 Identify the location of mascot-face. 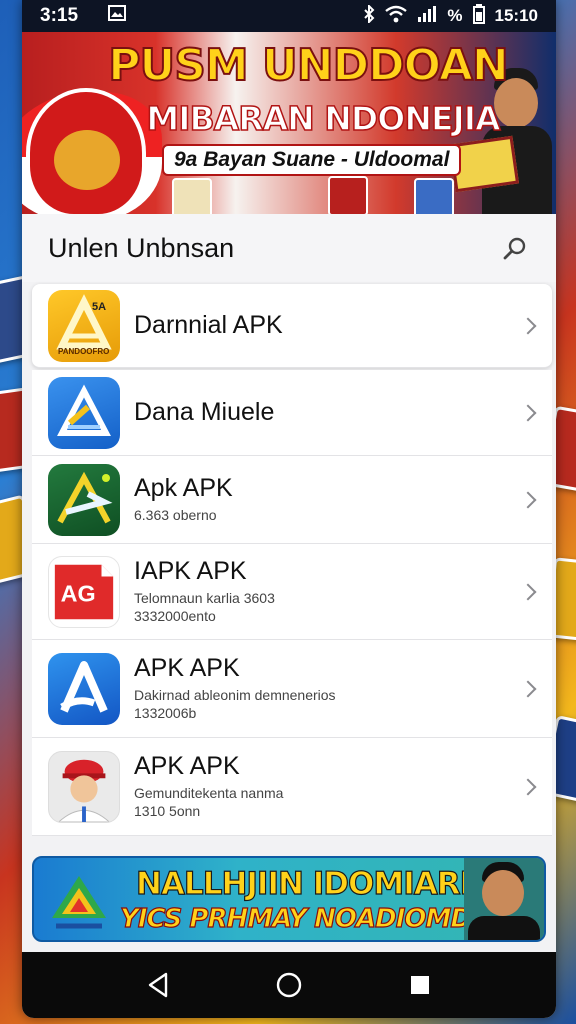
(87, 160).